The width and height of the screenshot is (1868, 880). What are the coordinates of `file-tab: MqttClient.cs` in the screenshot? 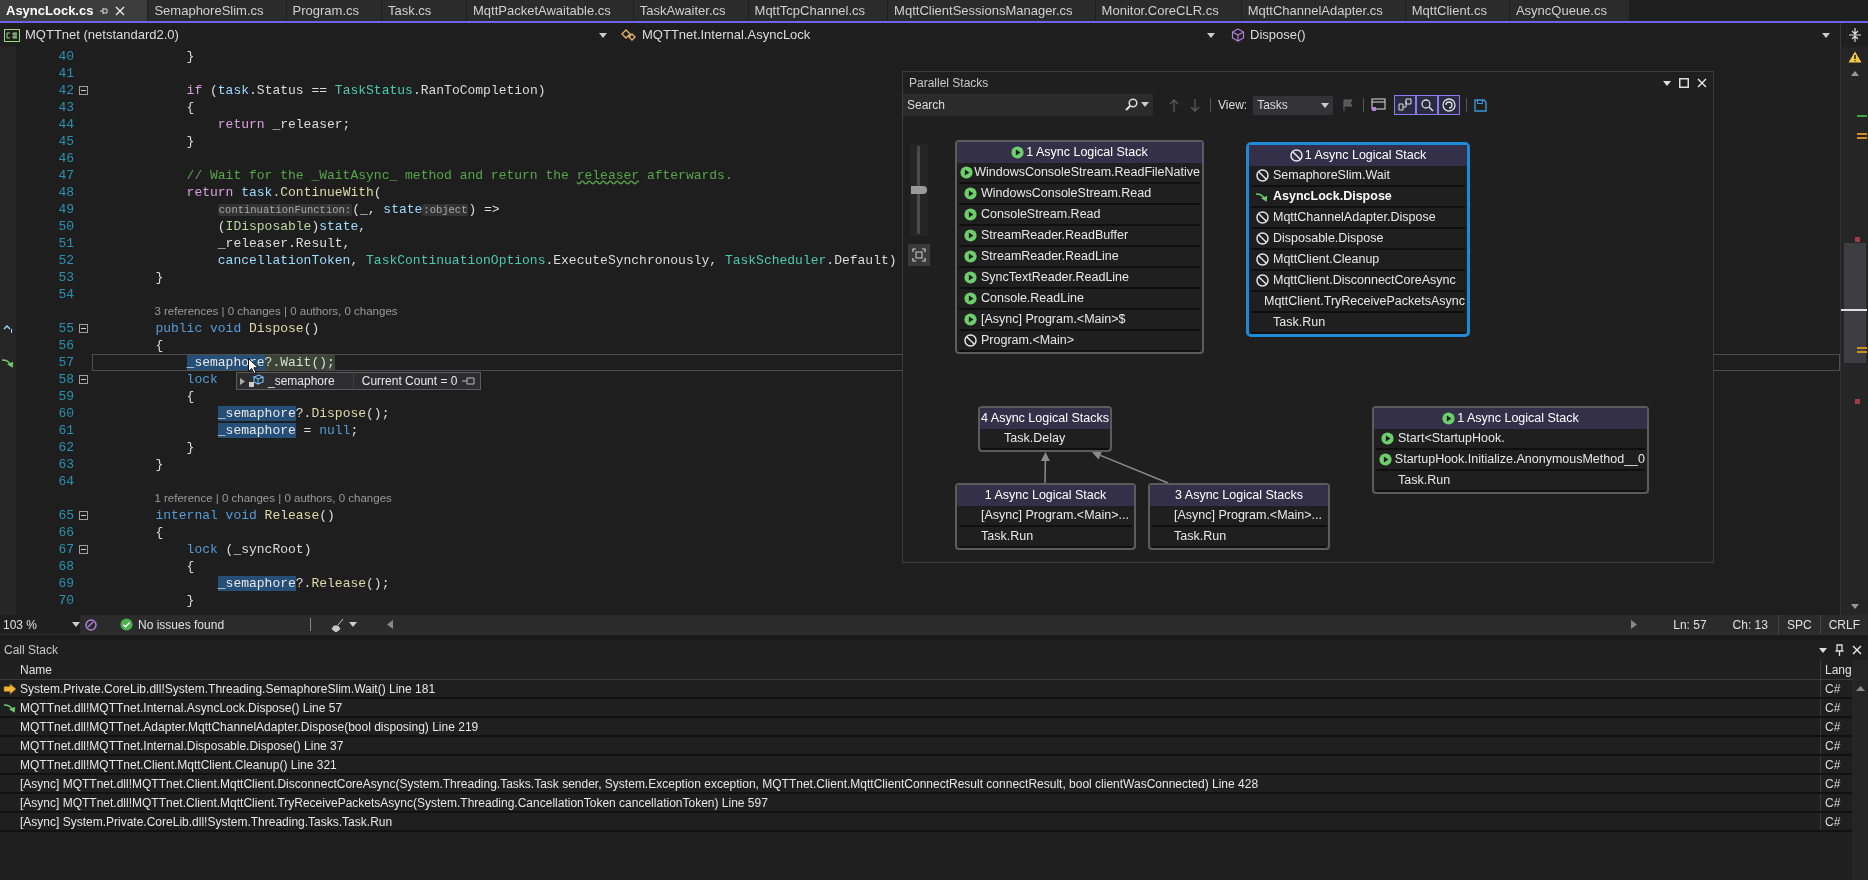 It's located at (1457, 10).